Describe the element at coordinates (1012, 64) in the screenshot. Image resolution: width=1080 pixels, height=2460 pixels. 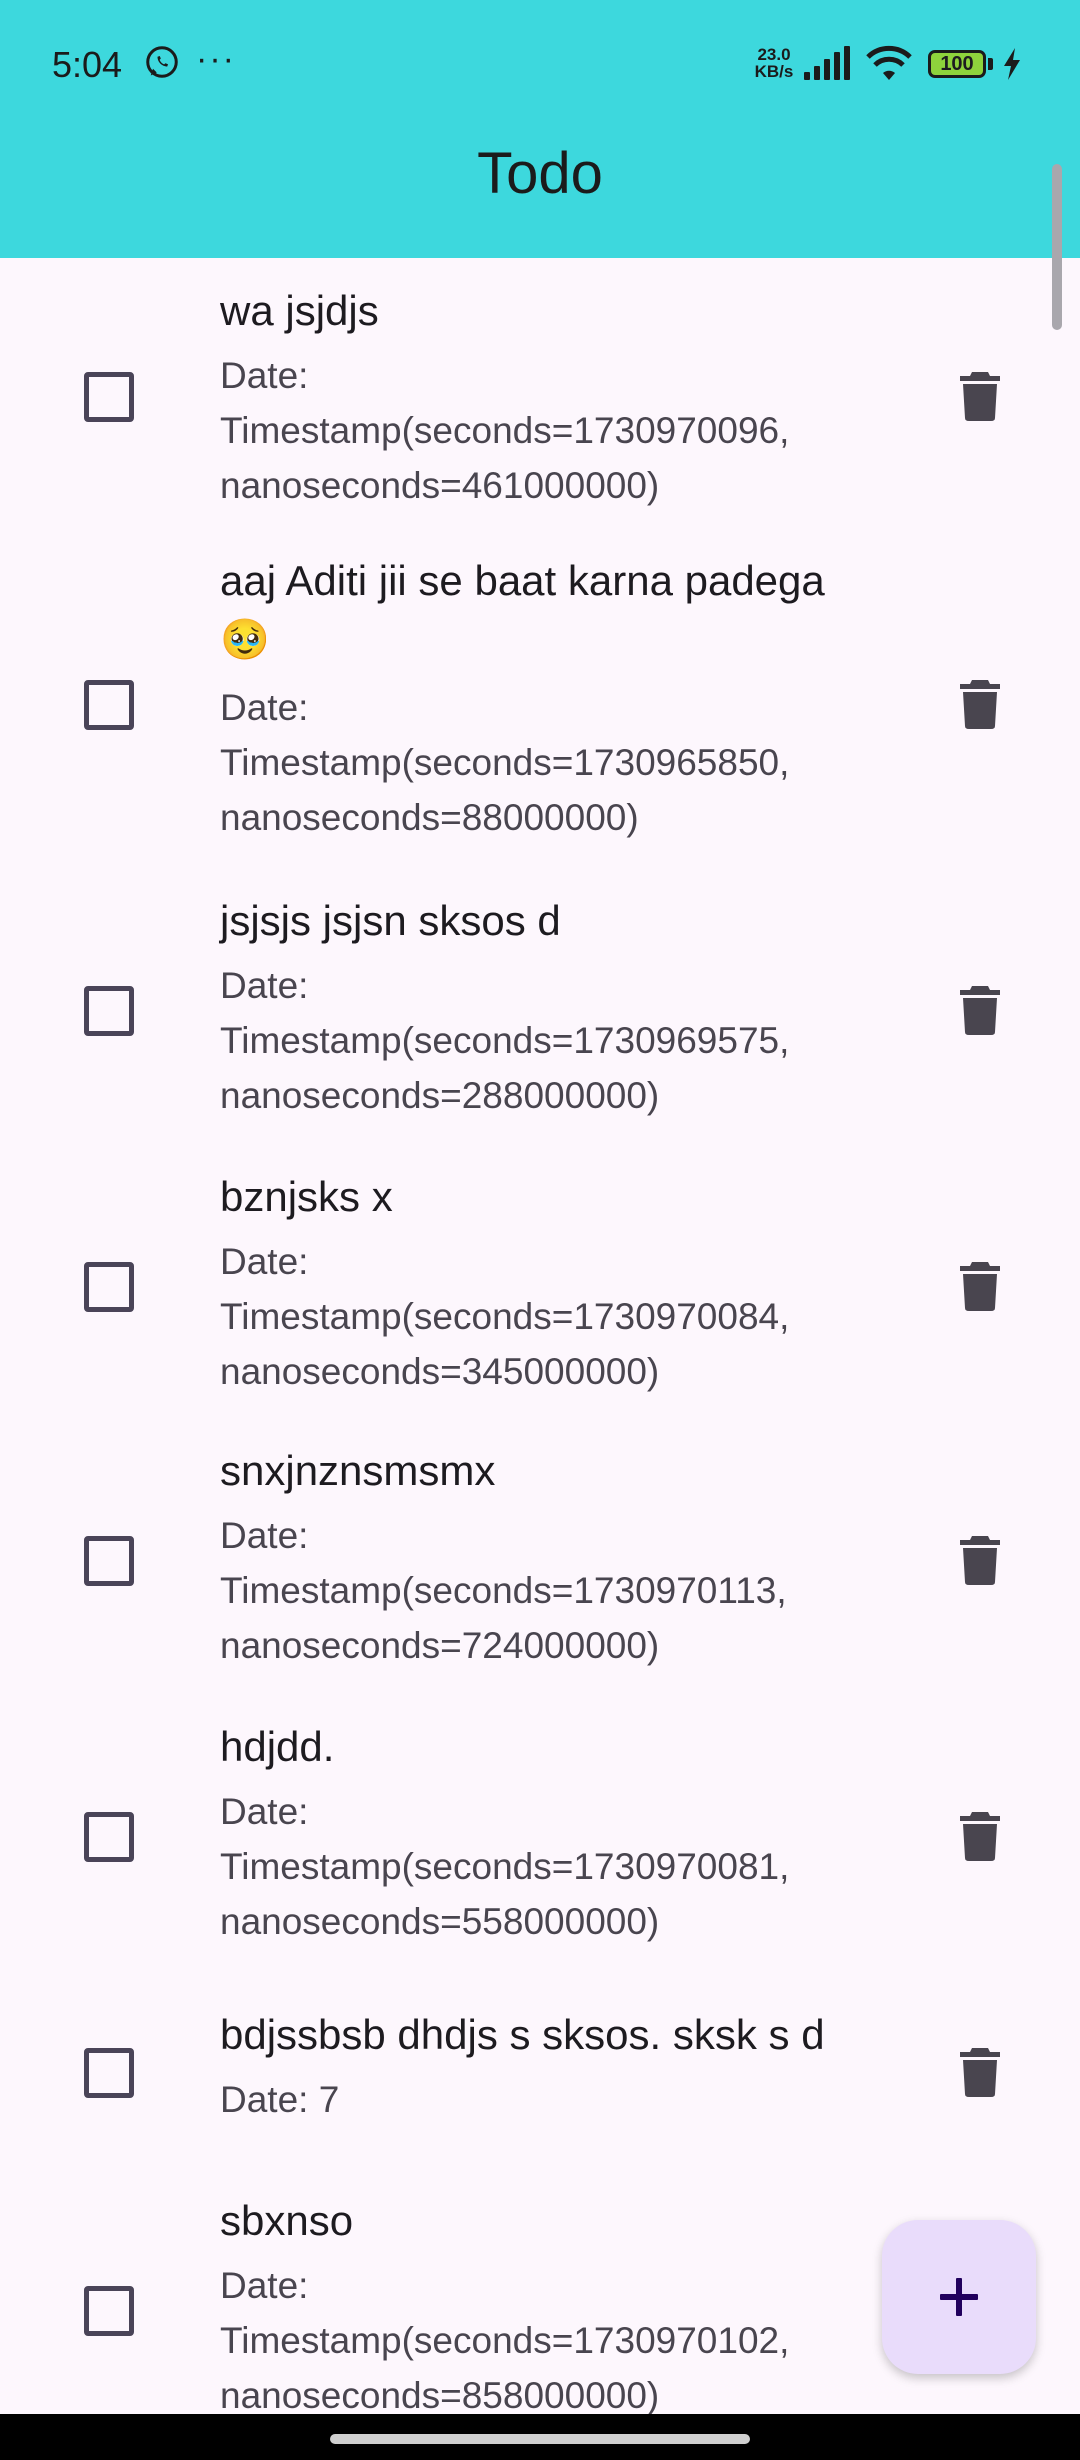
I see `charging-icon` at that location.